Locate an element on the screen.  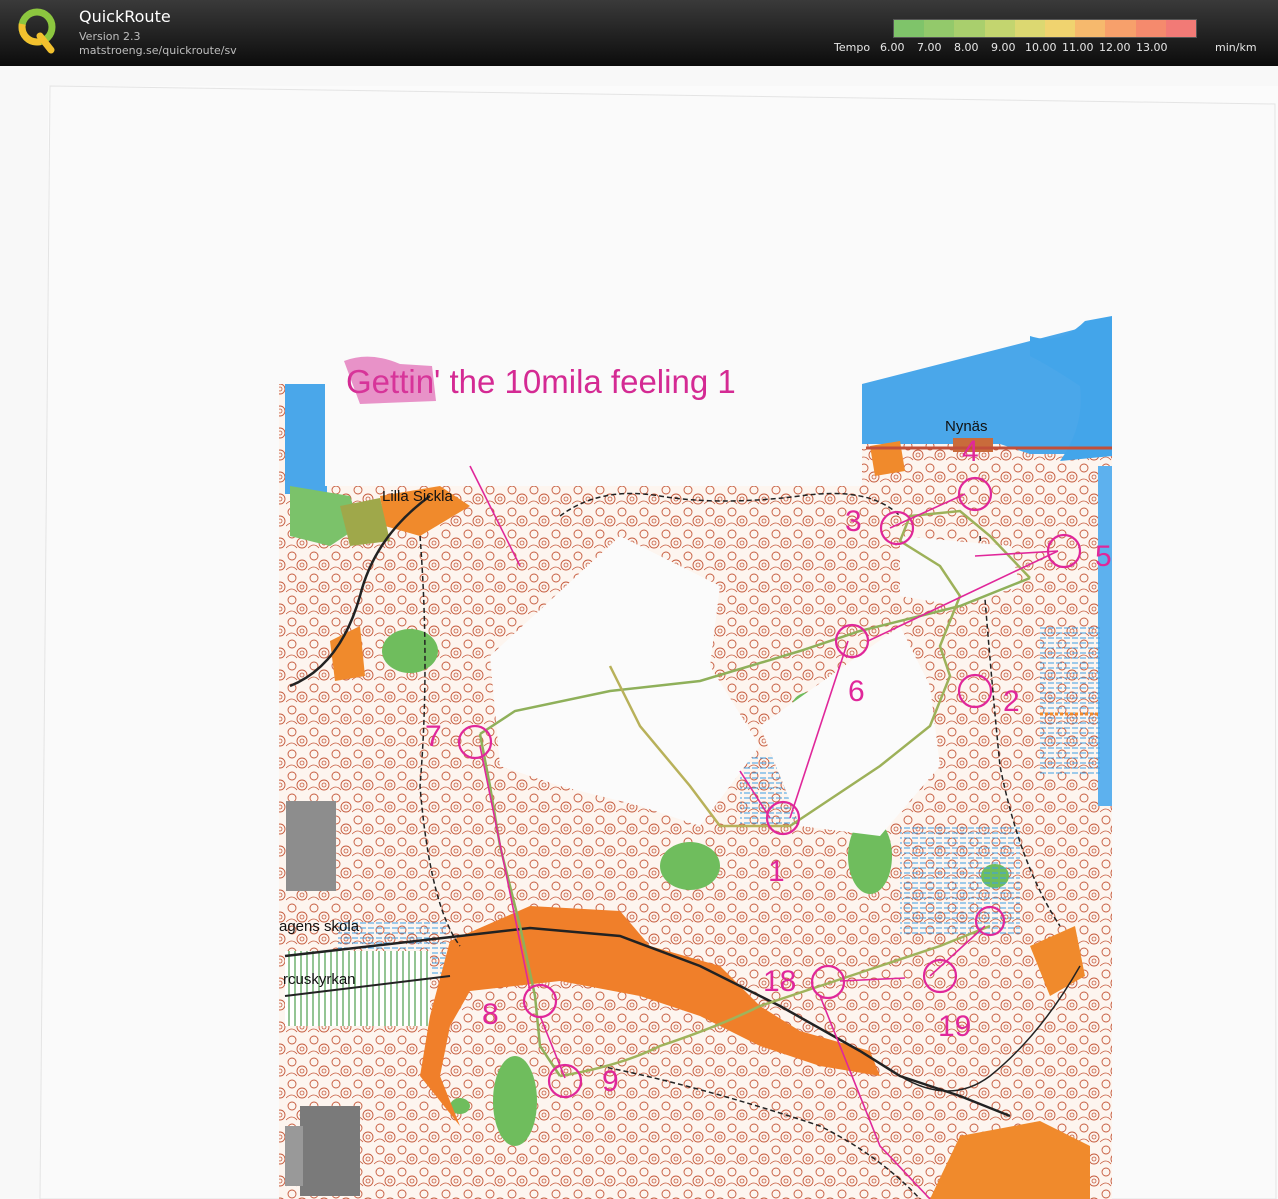
place-name-school: agens skola is located at coordinates (319, 926).